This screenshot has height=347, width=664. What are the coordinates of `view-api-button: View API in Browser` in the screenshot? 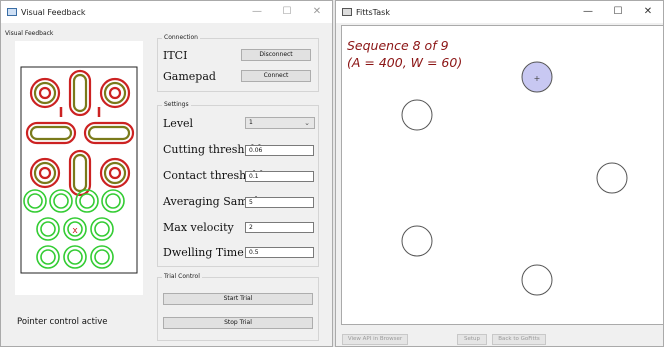 It's located at (375, 339).